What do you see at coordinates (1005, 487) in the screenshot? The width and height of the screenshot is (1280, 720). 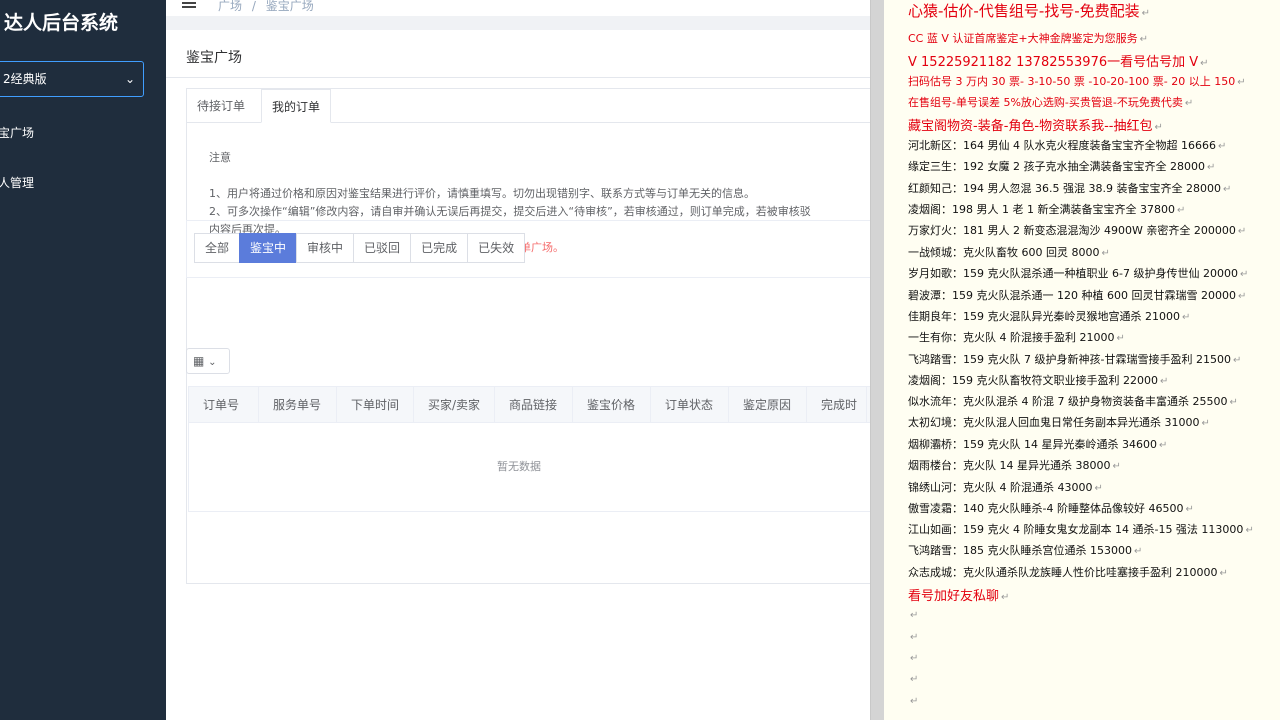 I see `document-line: 锦绣山河：克火队 4 阶混通杀 43000 ↵` at bounding box center [1005, 487].